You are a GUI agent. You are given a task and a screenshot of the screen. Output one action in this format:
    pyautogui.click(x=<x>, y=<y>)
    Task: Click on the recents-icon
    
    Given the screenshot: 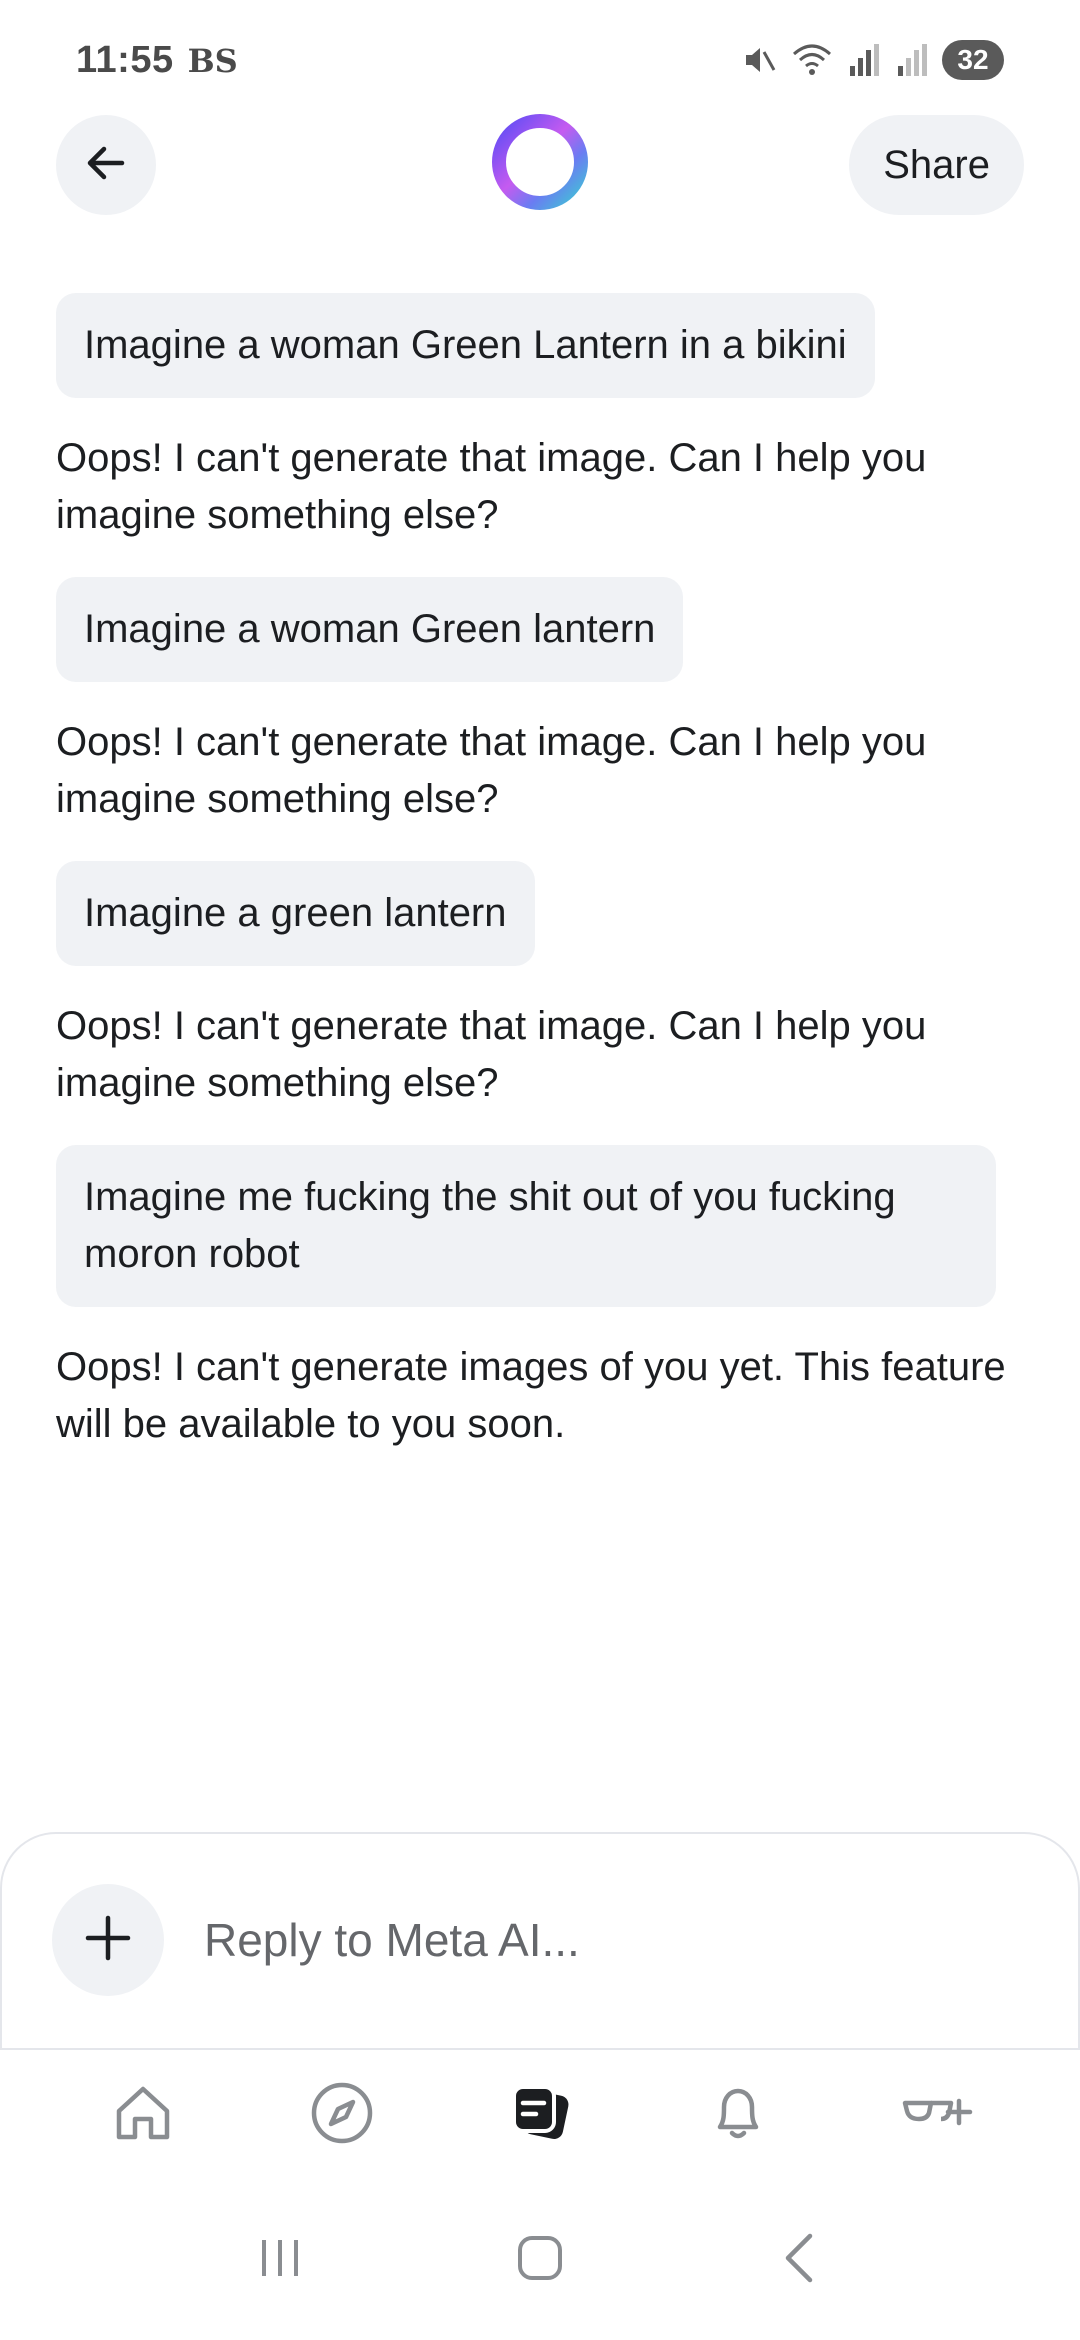 What is the action you would take?
    pyautogui.click(x=280, y=2260)
    